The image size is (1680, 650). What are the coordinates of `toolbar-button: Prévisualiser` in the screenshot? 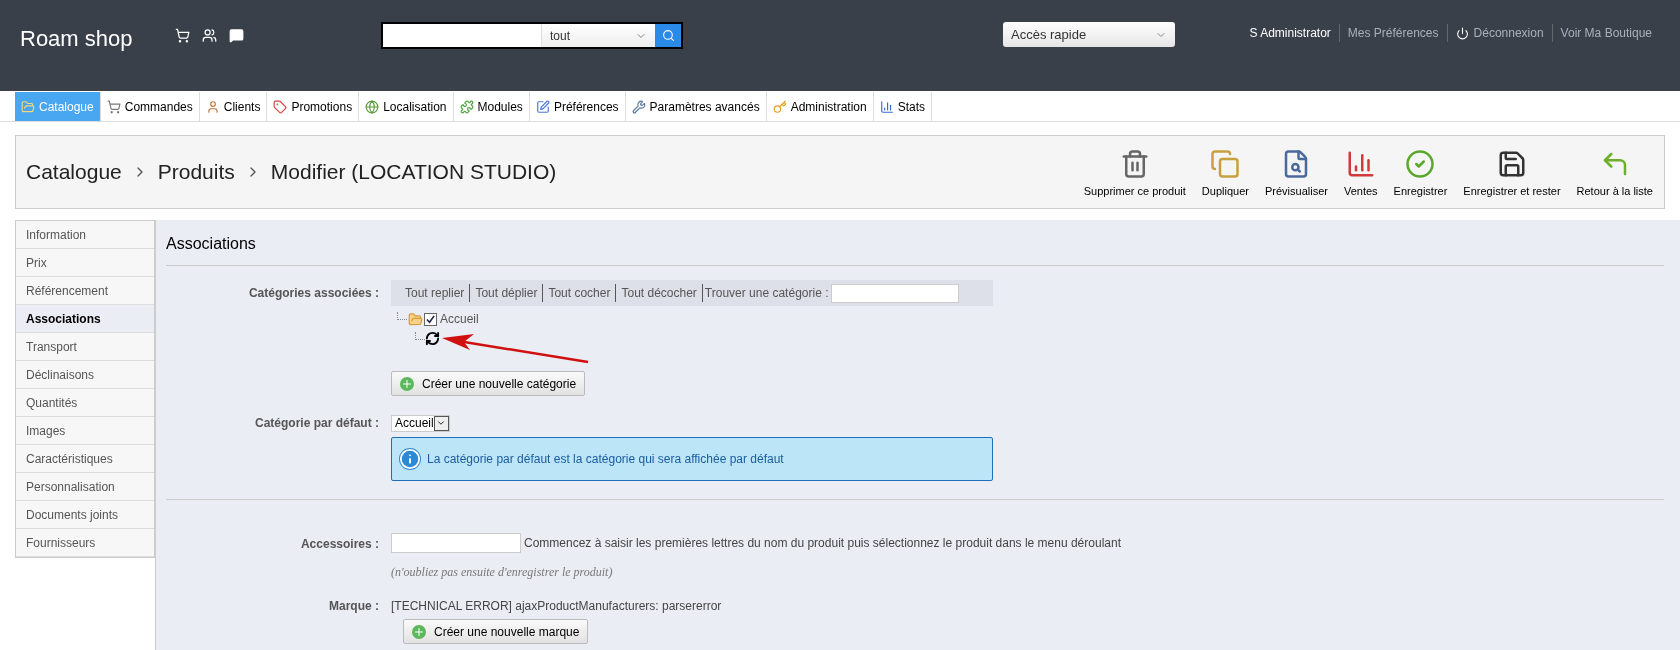 It's located at (1296, 174).